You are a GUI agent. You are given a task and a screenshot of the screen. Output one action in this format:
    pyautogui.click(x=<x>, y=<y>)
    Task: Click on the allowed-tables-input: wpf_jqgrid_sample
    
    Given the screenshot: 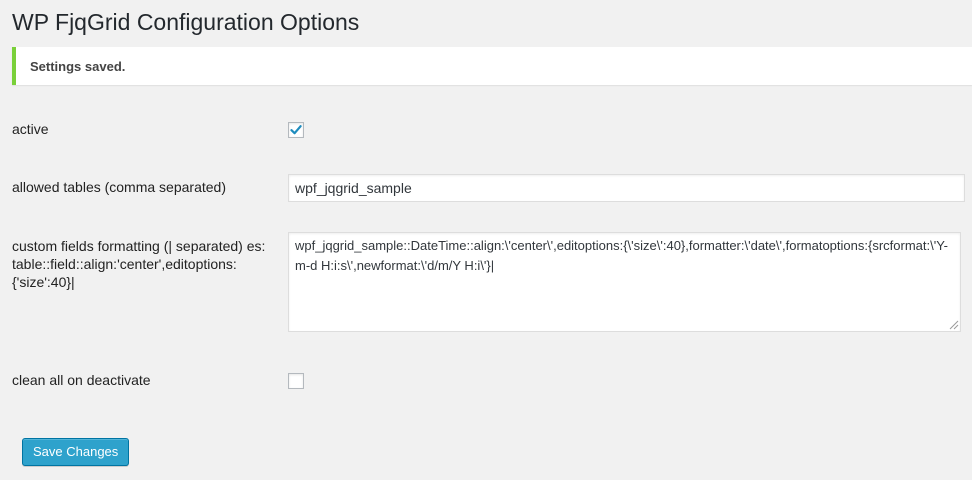 What is the action you would take?
    pyautogui.click(x=626, y=188)
    